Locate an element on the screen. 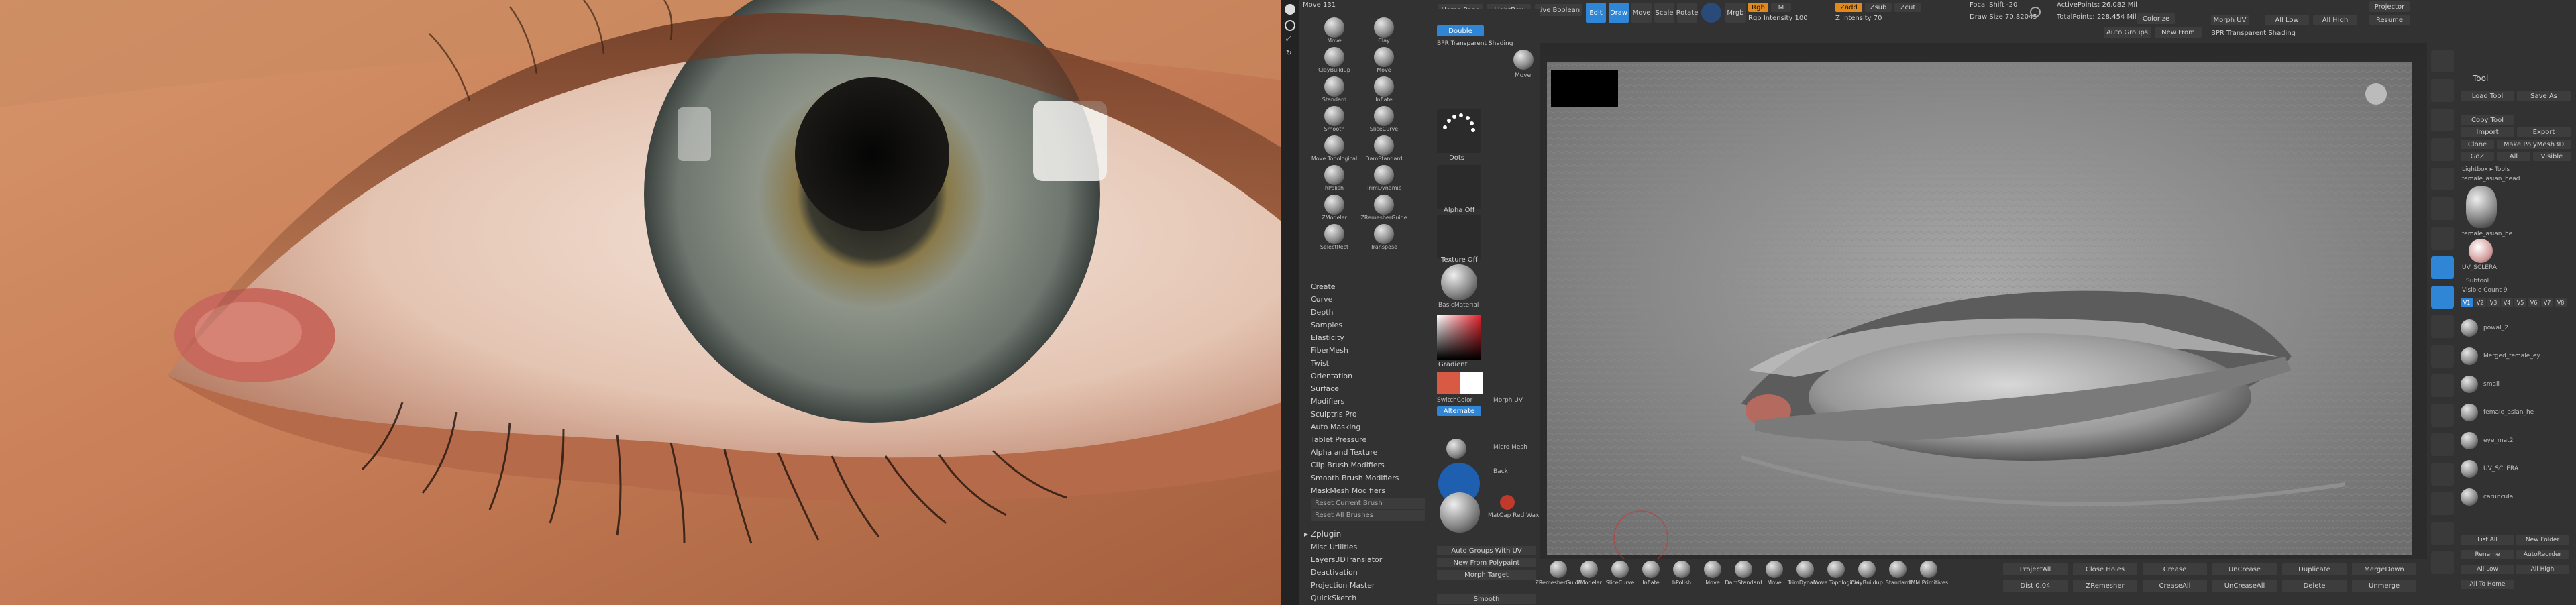  new-from-button: New From is located at coordinates (2178, 32).